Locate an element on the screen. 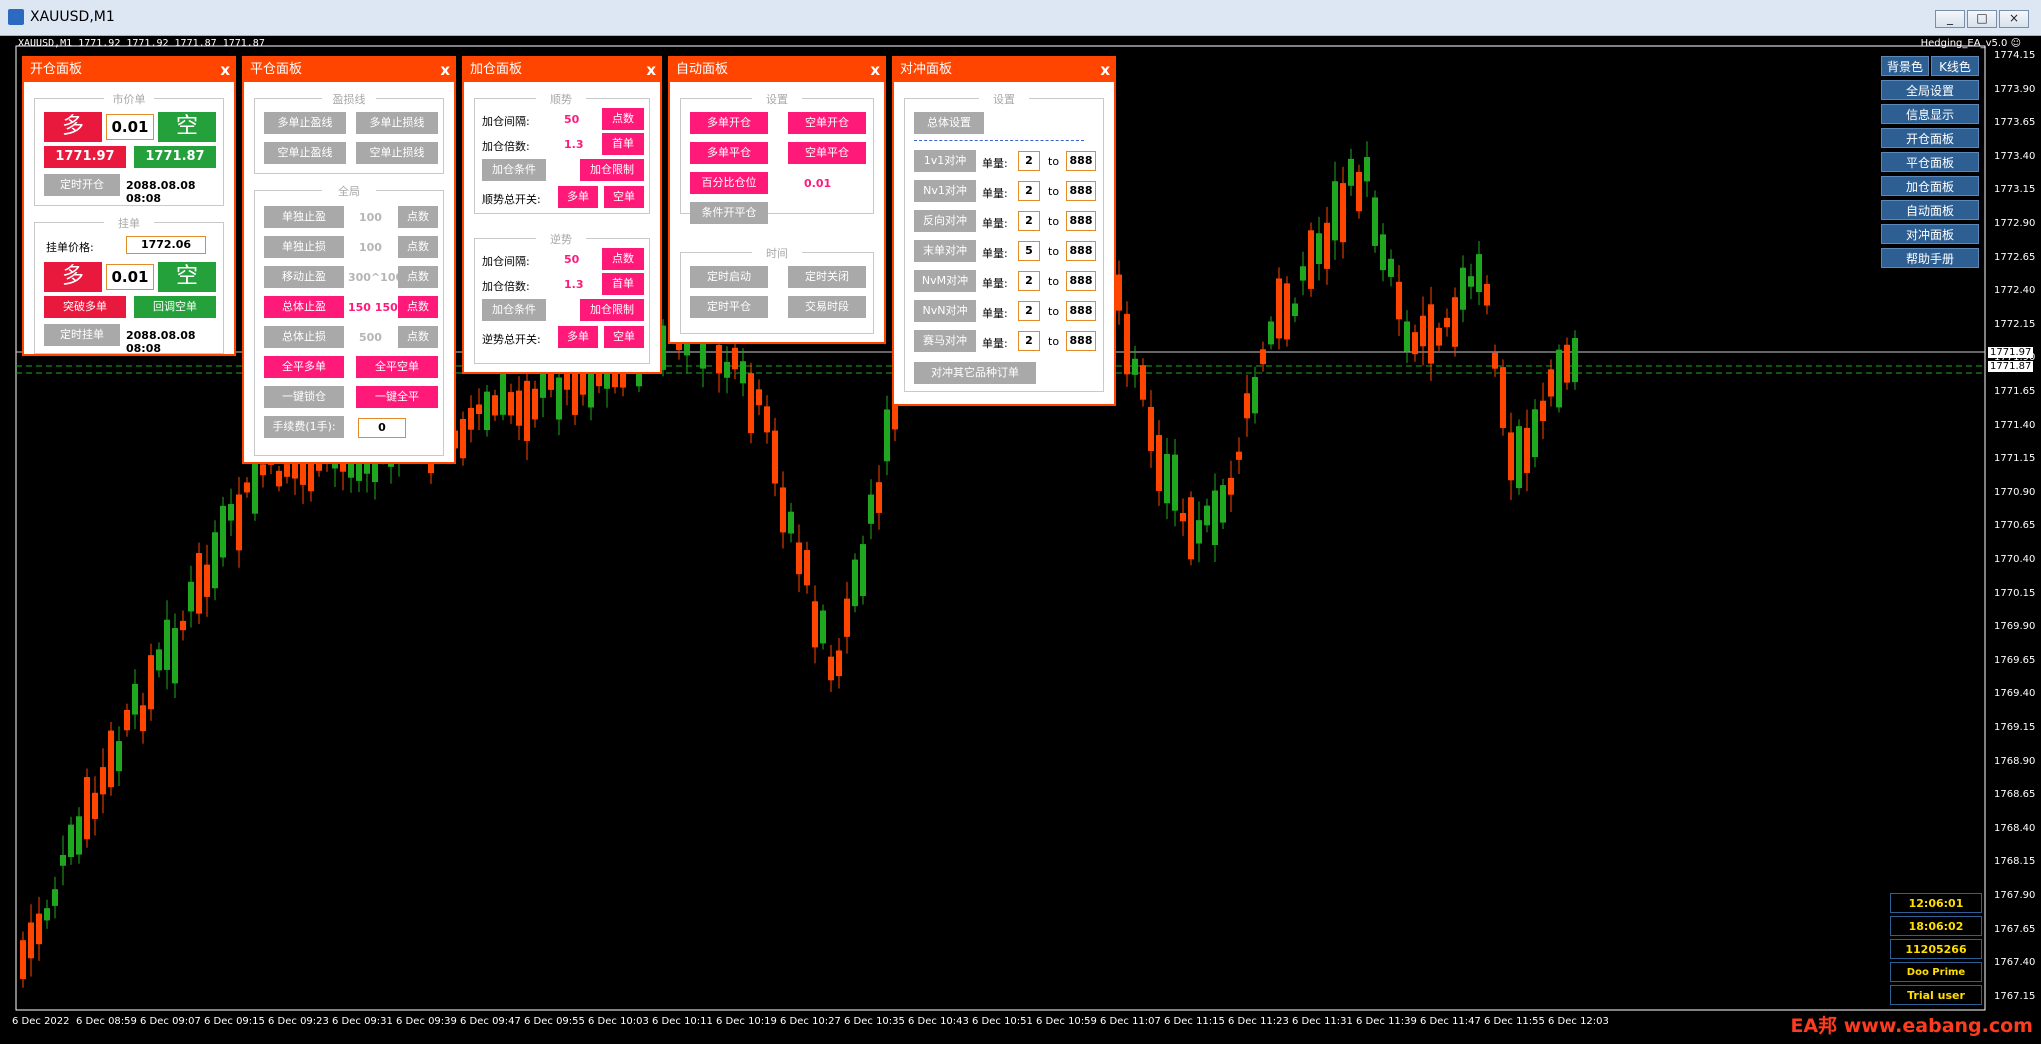 The image size is (2041, 1044). counter-first-order: 首单 is located at coordinates (623, 284).